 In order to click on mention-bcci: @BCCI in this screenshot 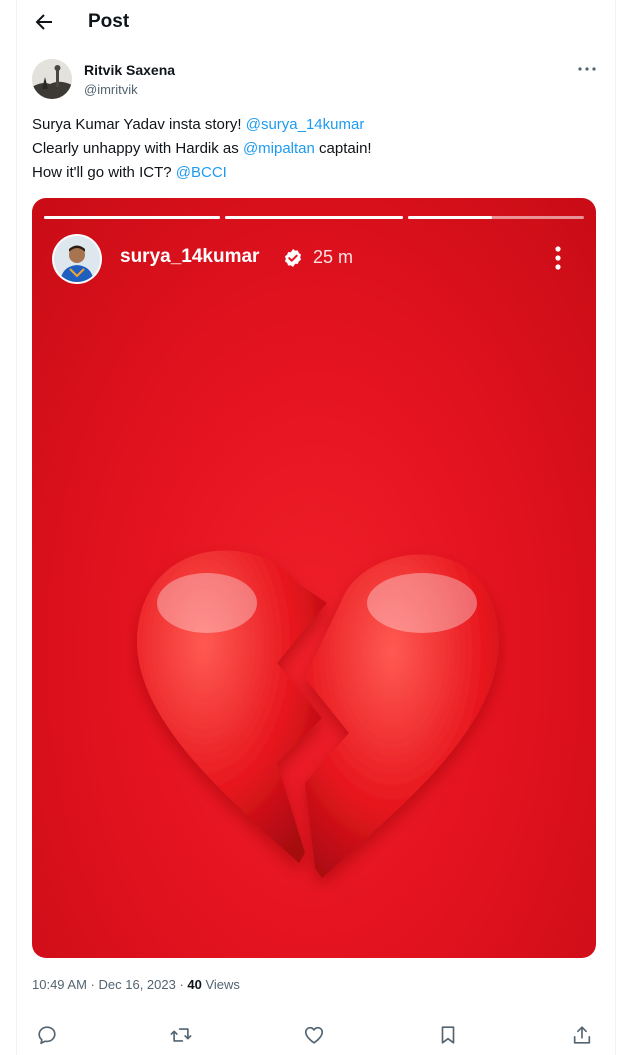, I will do `click(201, 172)`.